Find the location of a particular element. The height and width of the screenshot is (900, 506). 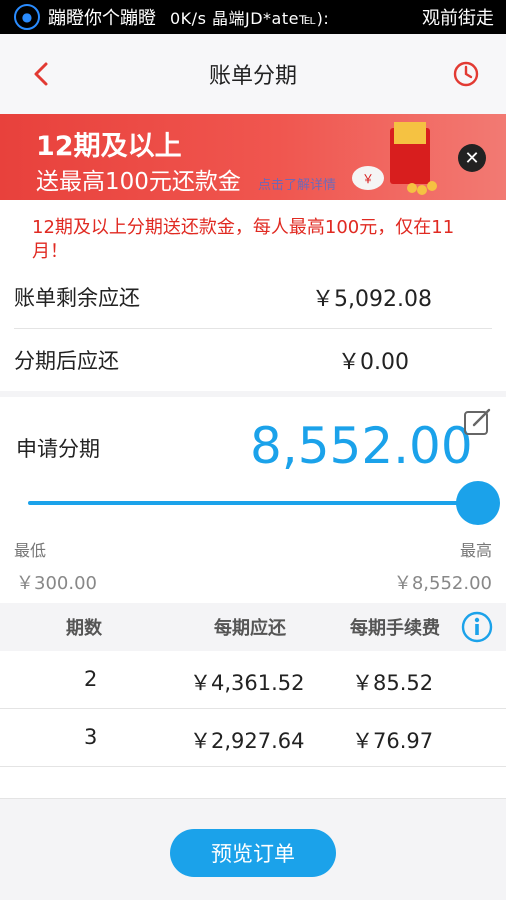

promo-banner: 12期及以上 送最高100元还款金 点击了解详情 ￥ ✕ is located at coordinates (253, 157).